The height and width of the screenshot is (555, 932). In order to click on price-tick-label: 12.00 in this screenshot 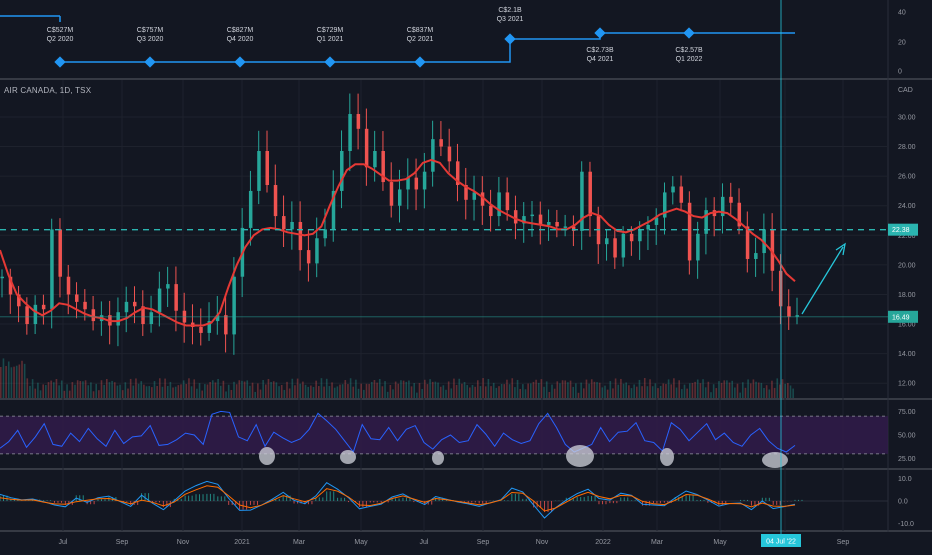, I will do `click(907, 384)`.